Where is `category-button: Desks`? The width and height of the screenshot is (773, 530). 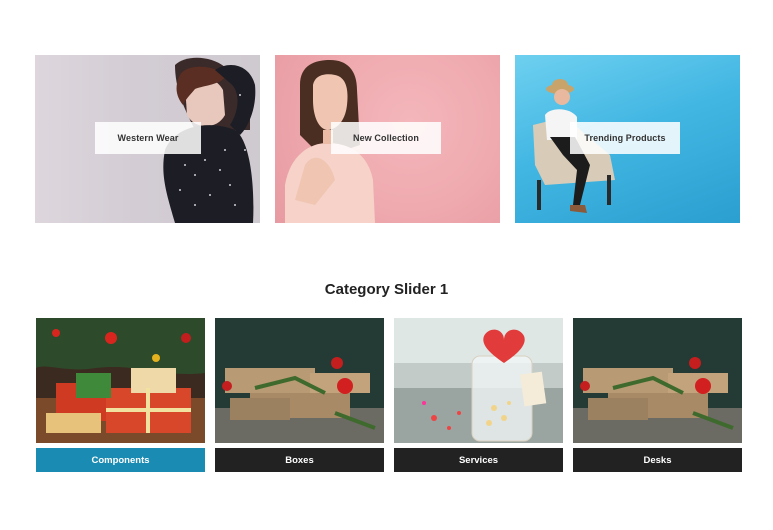
category-button: Desks is located at coordinates (657, 460).